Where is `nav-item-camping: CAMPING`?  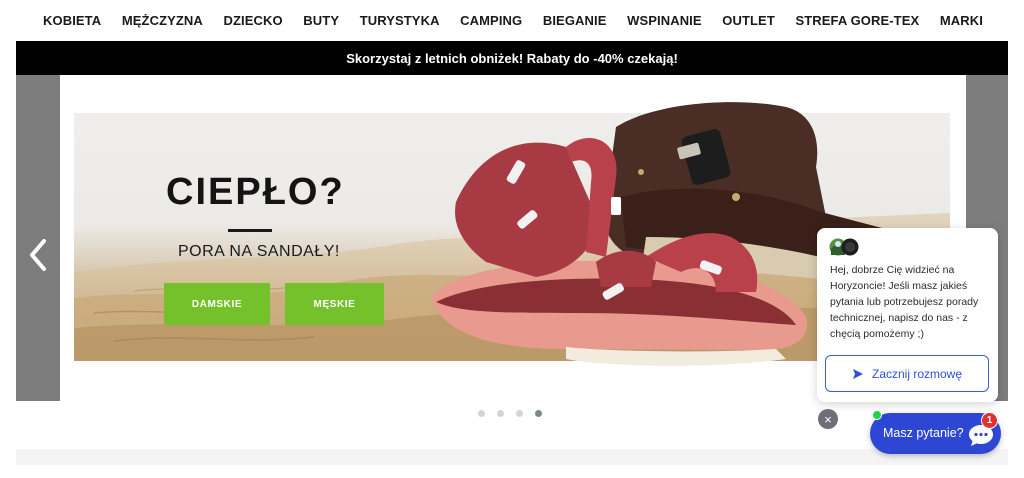 nav-item-camping: CAMPING is located at coordinates (491, 20).